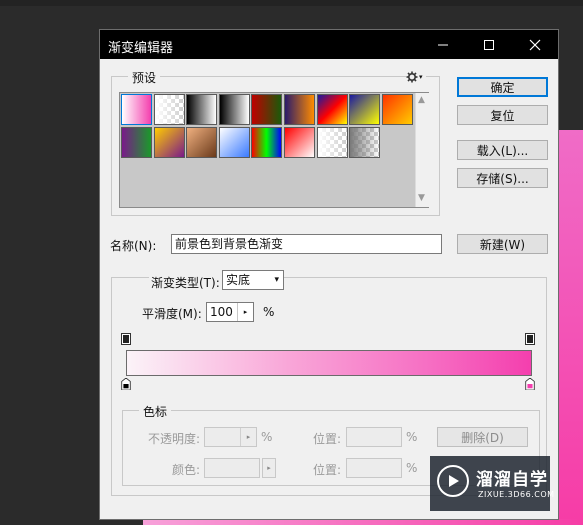  I want to click on smoothness-input: 100 ▸, so click(230, 312).